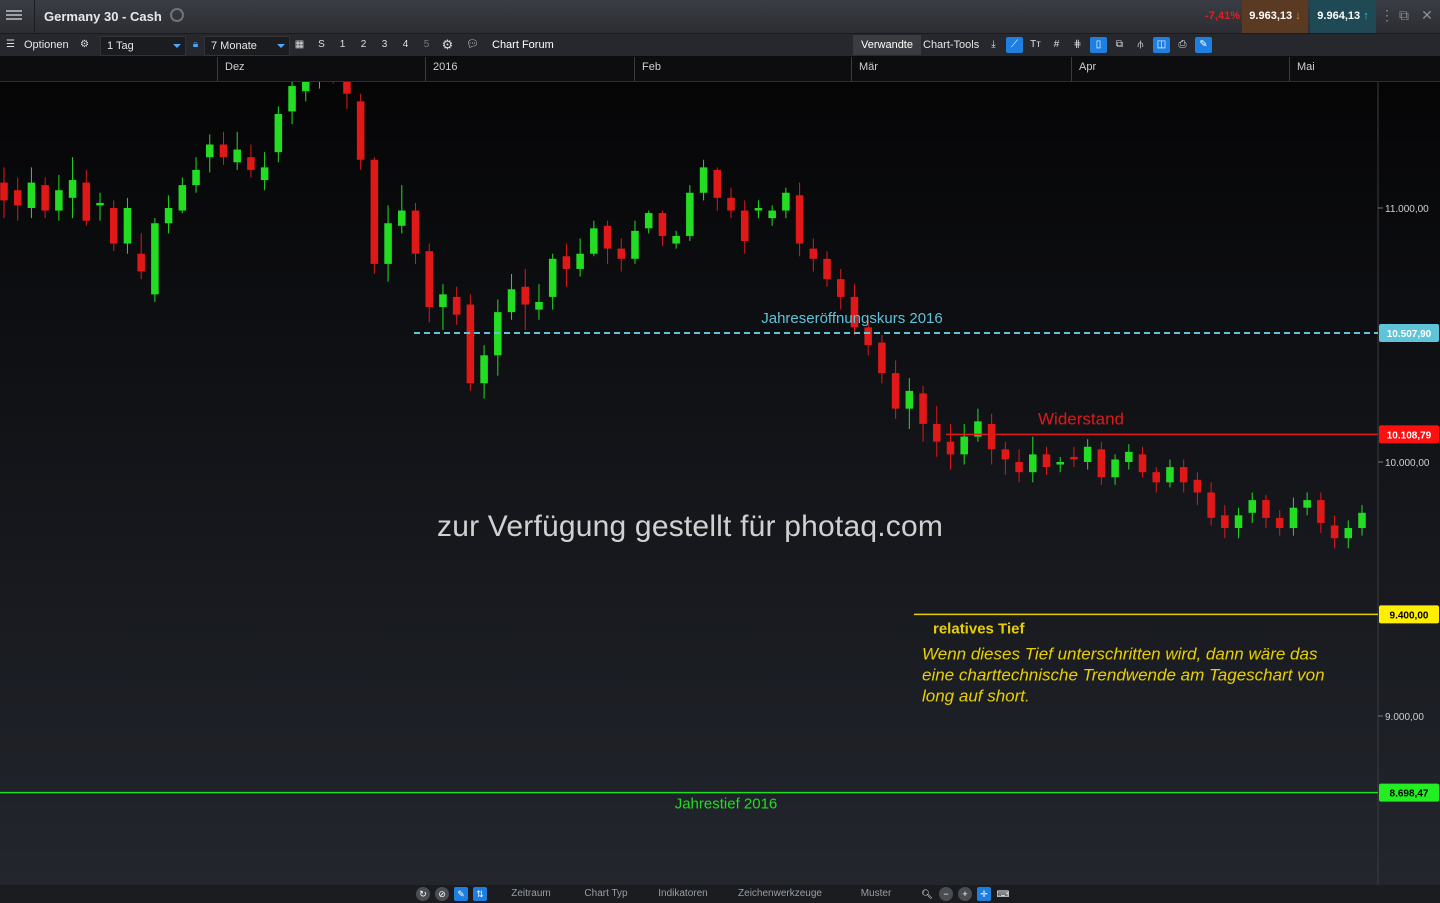 This screenshot has width=1440, height=903. I want to click on price-tick-label: 11.000,00, so click(1407, 209).